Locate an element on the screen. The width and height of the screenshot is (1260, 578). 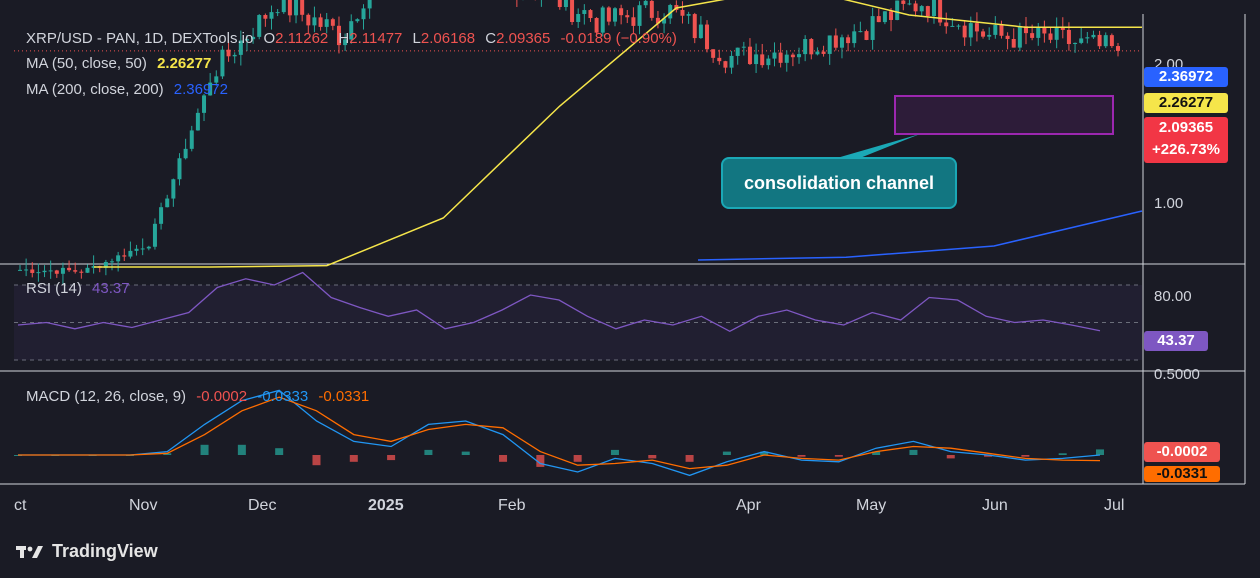
signal-line is located at coordinates (559, 433).